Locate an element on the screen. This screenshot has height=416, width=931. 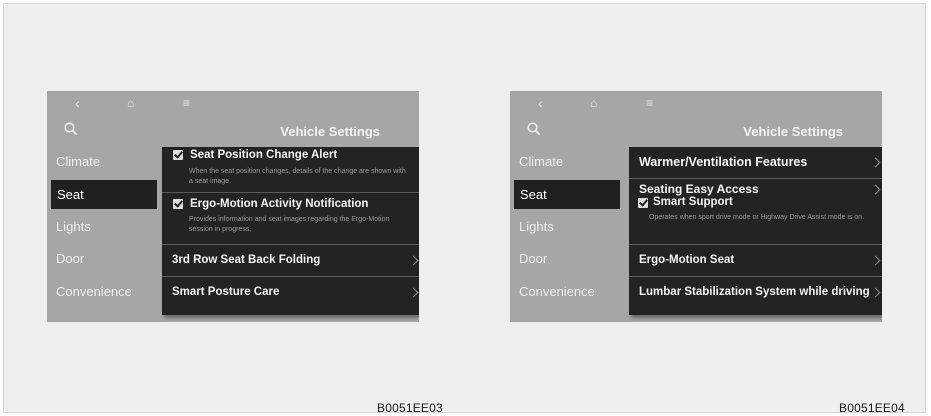
list-item: Warmer/Ventilation Features is located at coordinates (755, 162).